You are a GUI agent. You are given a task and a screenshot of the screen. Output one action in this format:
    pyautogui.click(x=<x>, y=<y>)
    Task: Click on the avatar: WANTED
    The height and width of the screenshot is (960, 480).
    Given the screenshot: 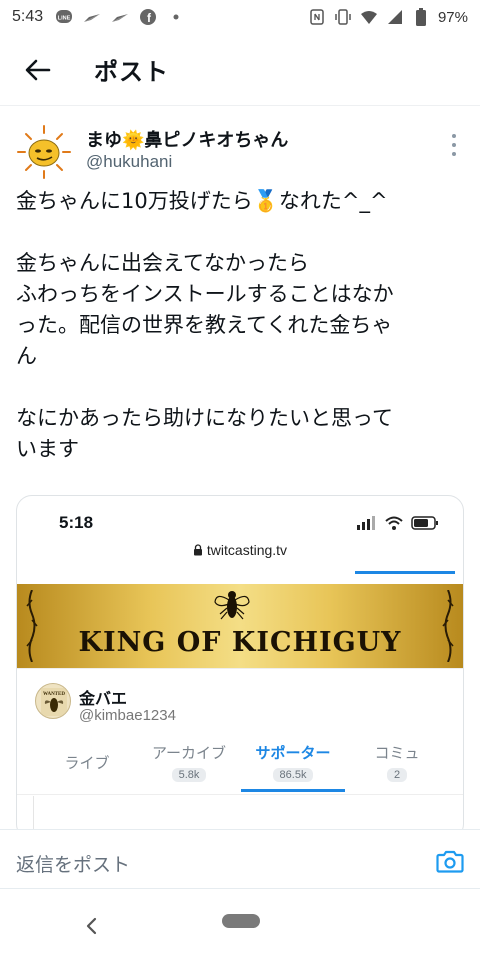 What is the action you would take?
    pyautogui.click(x=53, y=701)
    